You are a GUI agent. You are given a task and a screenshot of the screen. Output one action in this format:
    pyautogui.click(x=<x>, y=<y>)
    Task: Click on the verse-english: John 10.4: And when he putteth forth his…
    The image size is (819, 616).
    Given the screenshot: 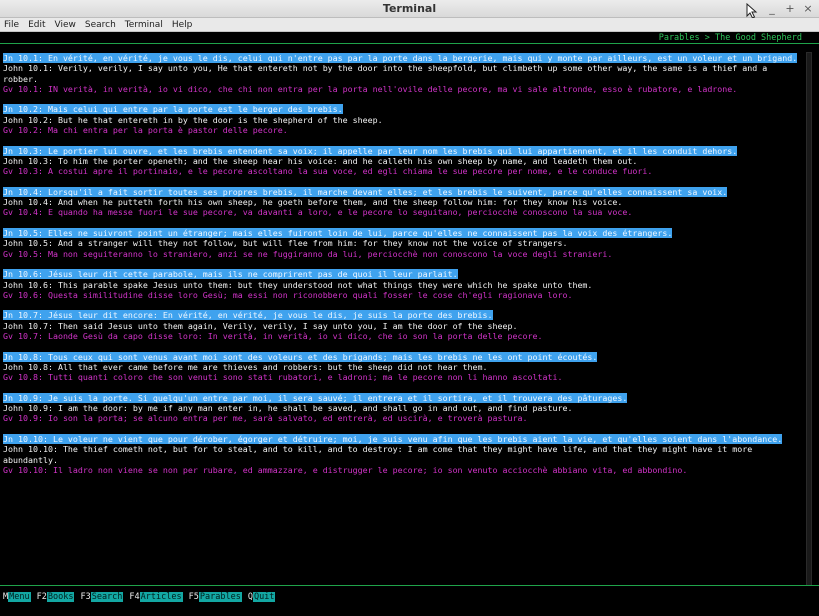 What is the action you would take?
    pyautogui.click(x=313, y=202)
    